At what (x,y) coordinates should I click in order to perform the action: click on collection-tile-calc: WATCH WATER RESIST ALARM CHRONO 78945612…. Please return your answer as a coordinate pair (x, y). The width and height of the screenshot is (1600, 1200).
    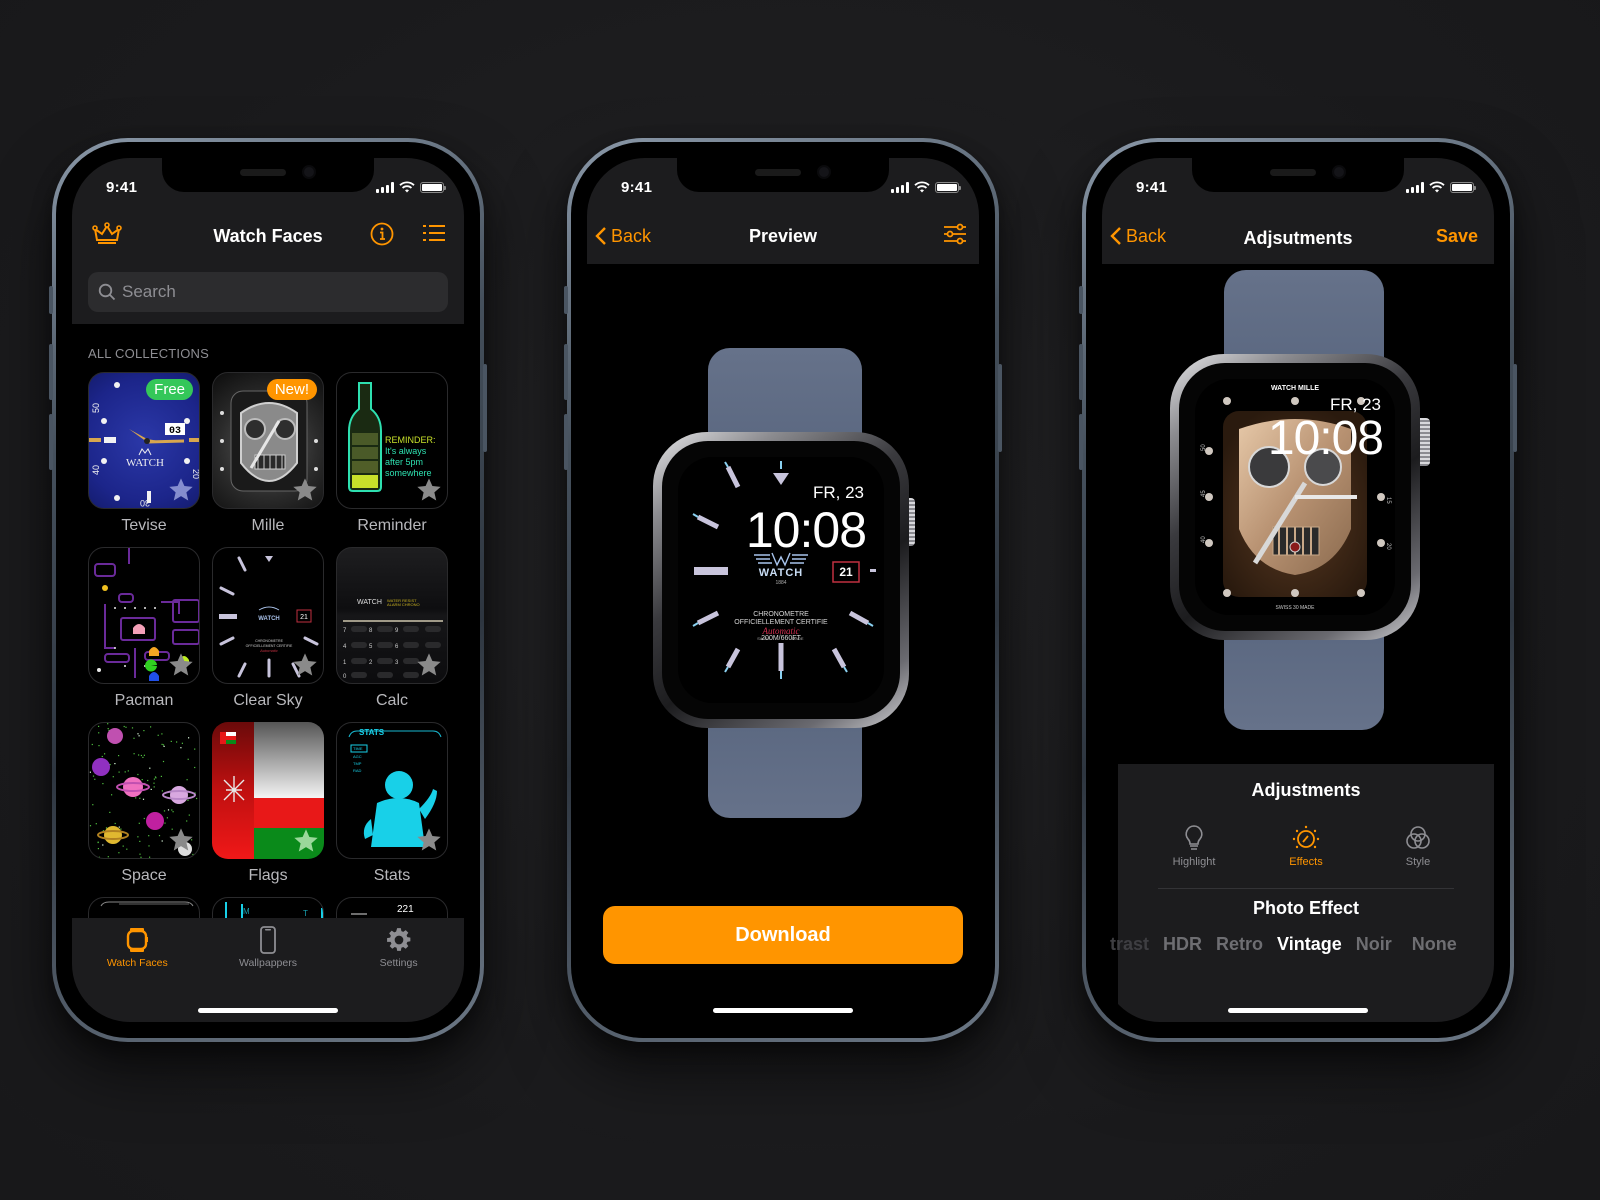
    Looking at the image, I should click on (392, 634).